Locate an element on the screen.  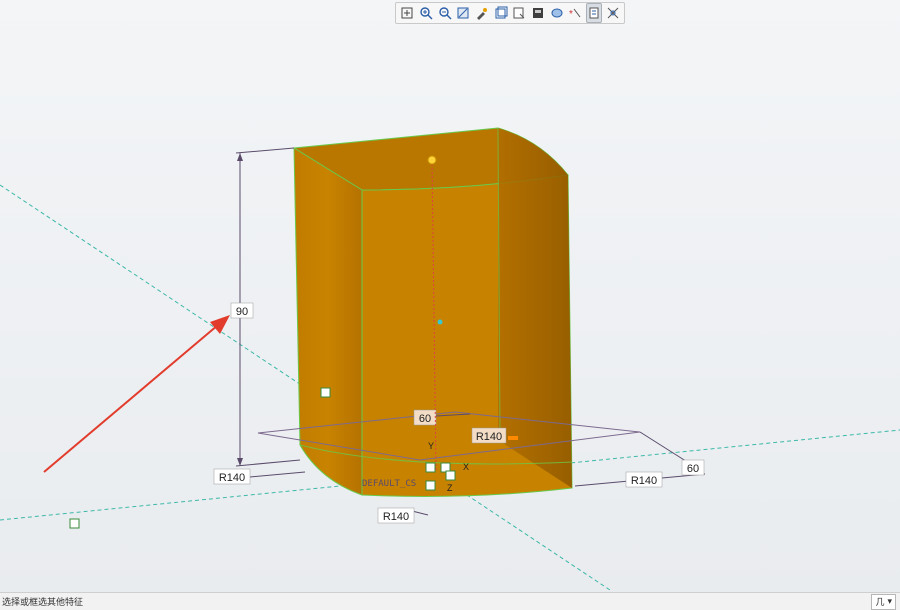
saved-views-icon is located at coordinates (500, 13).